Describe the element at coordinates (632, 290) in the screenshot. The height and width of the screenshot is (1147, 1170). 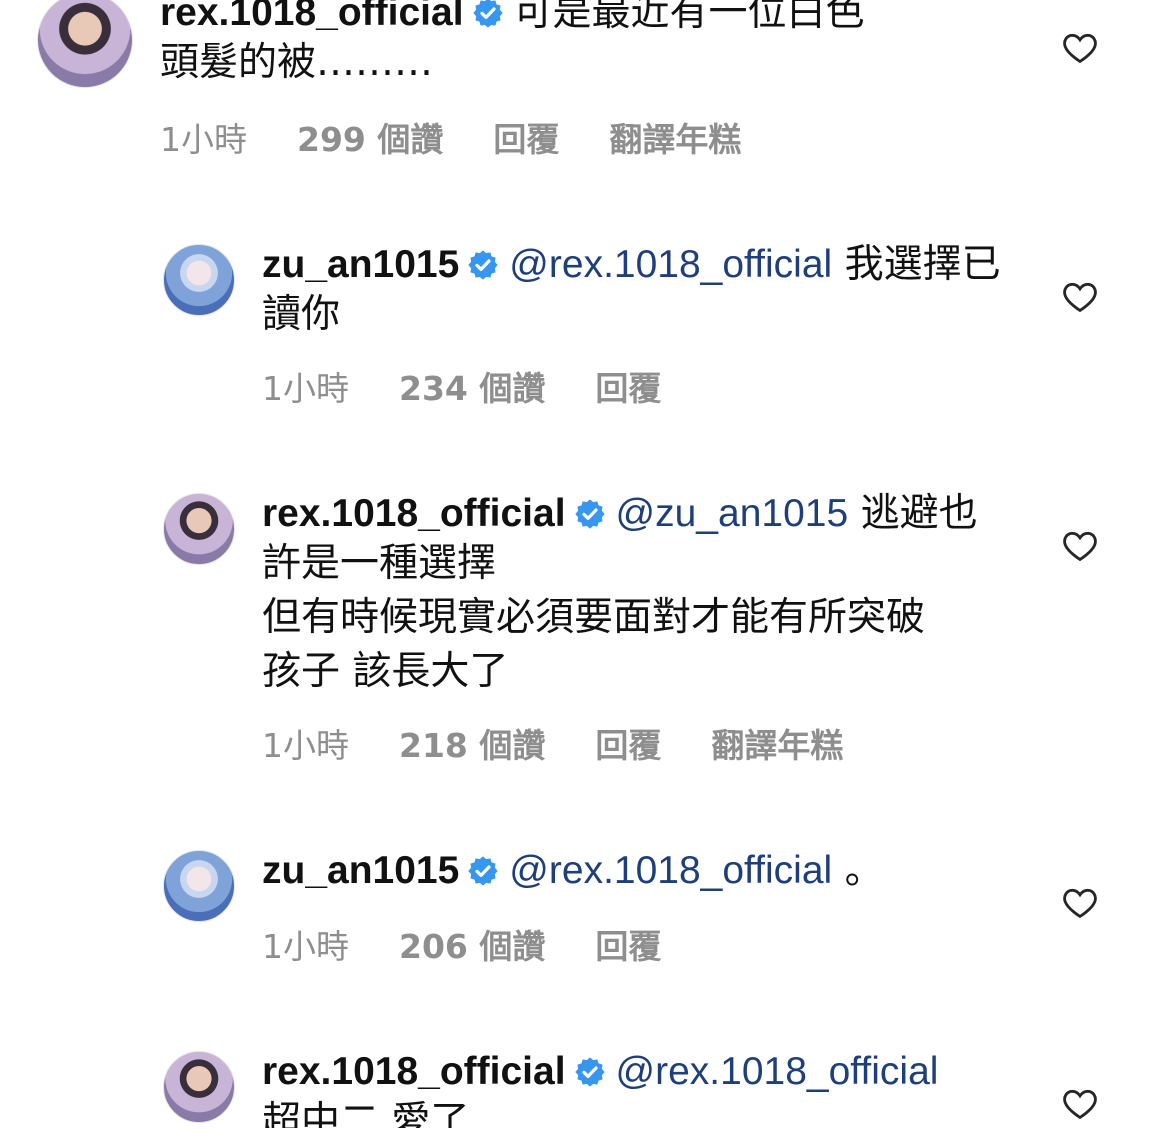
I see `comment-text: zu_an1015 @rex.1018_official 我選擇已讀你` at that location.